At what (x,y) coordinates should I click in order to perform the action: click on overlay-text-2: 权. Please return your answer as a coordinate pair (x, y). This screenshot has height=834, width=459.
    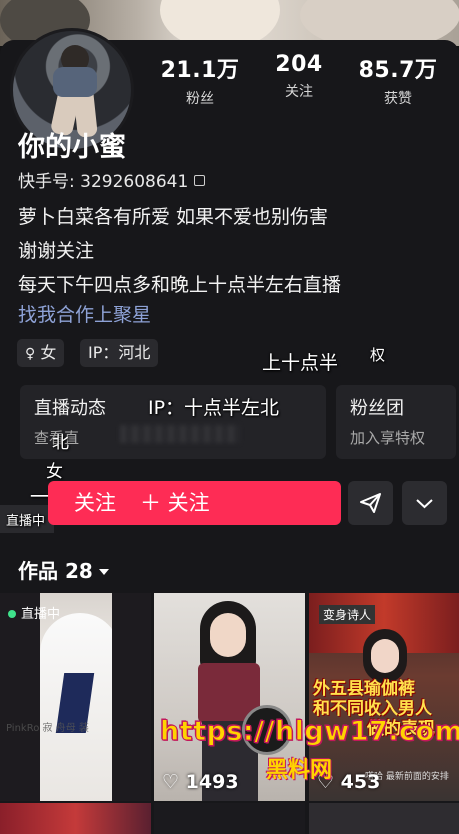
    Looking at the image, I should click on (378, 355).